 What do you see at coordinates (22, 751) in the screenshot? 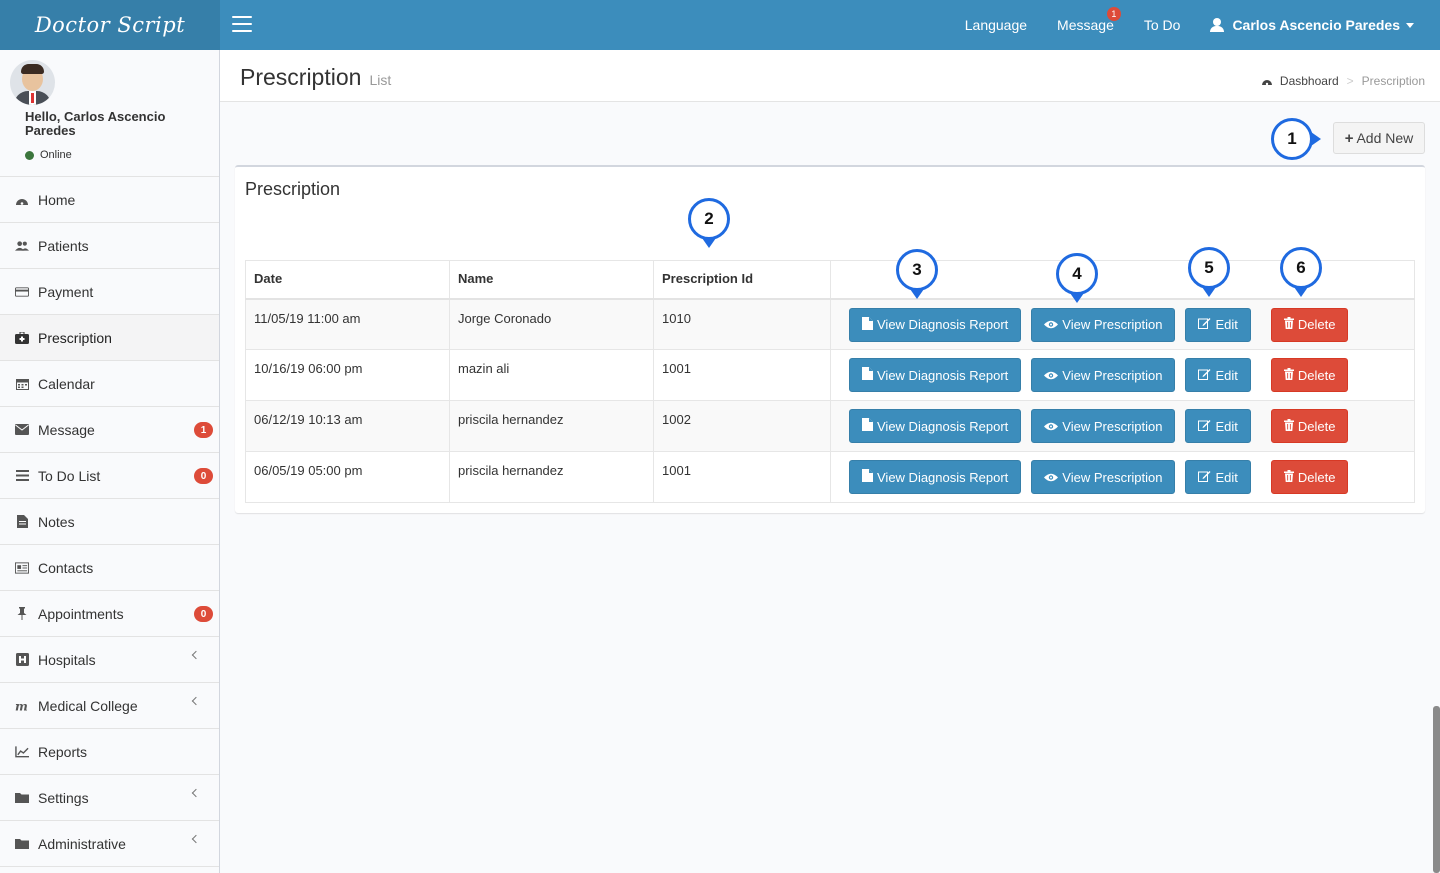
I see `line-chart-icon` at bounding box center [22, 751].